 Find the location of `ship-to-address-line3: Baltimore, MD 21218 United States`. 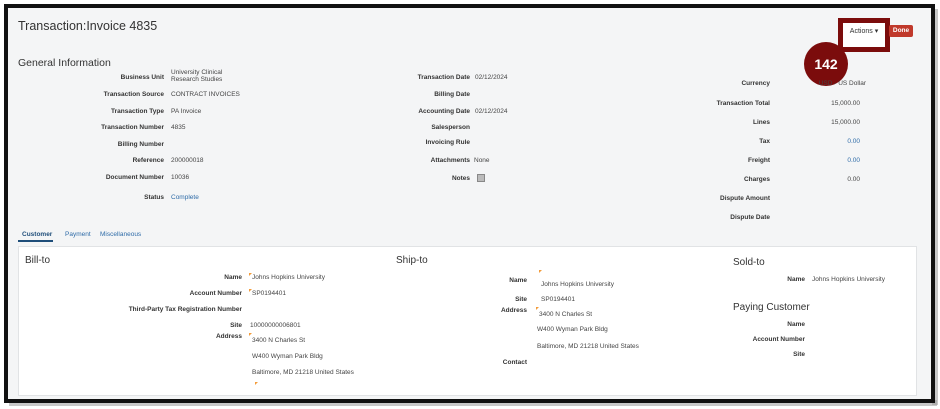

ship-to-address-line3: Baltimore, MD 21218 United States is located at coordinates (588, 346).